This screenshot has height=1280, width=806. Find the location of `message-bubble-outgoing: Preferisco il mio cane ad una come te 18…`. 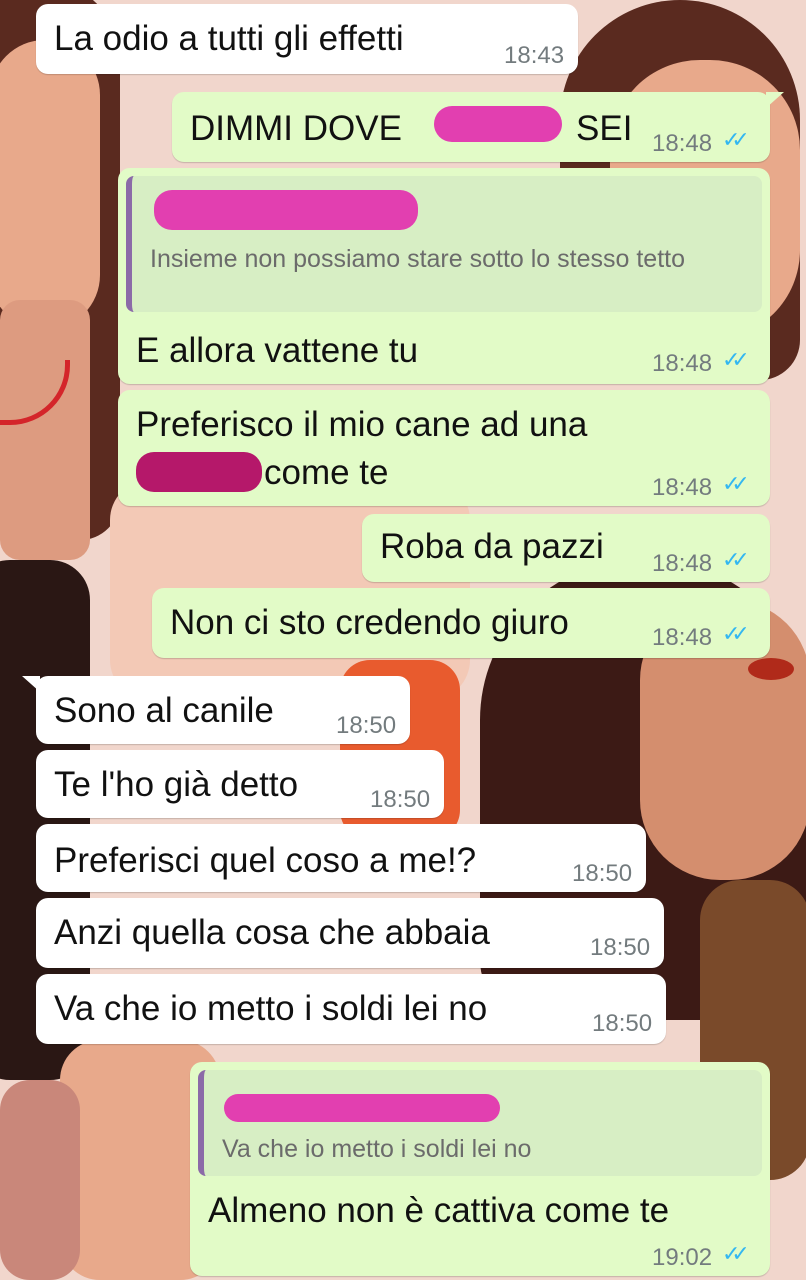

message-bubble-outgoing: Preferisco il mio cane ad una come te 18… is located at coordinates (444, 448).